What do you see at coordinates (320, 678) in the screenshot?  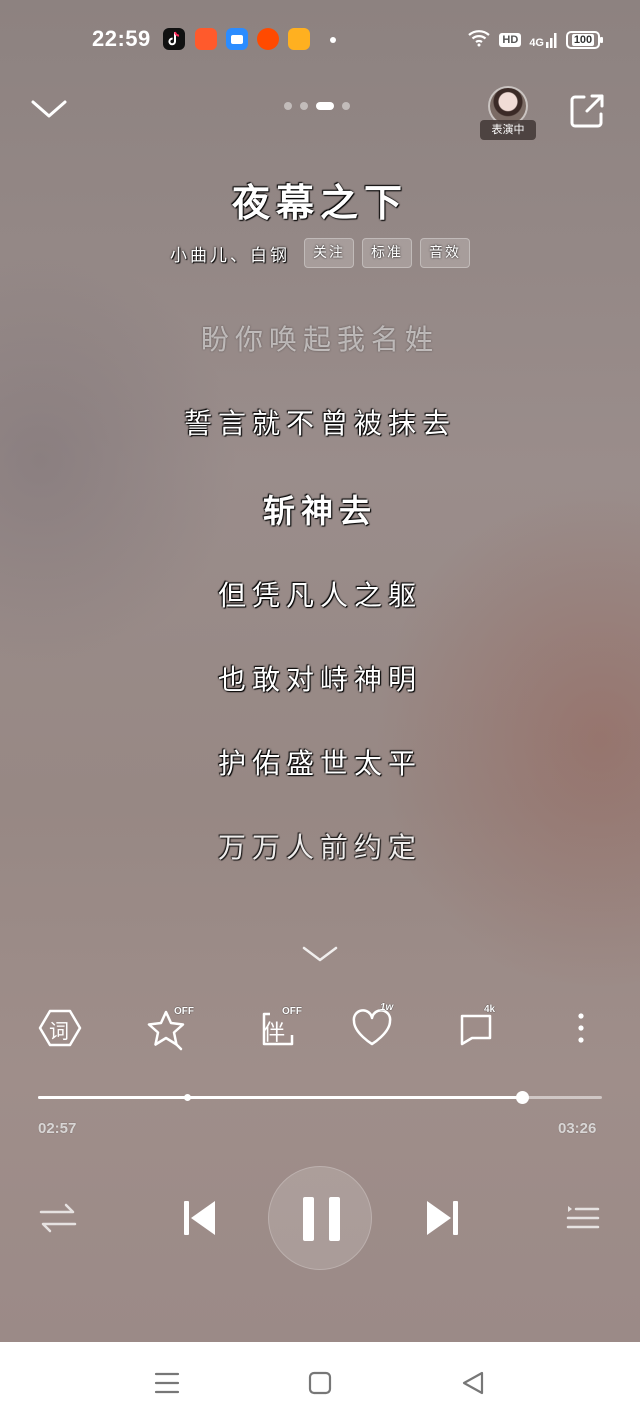 I see `lyric-line: 也敢对峙神明` at bounding box center [320, 678].